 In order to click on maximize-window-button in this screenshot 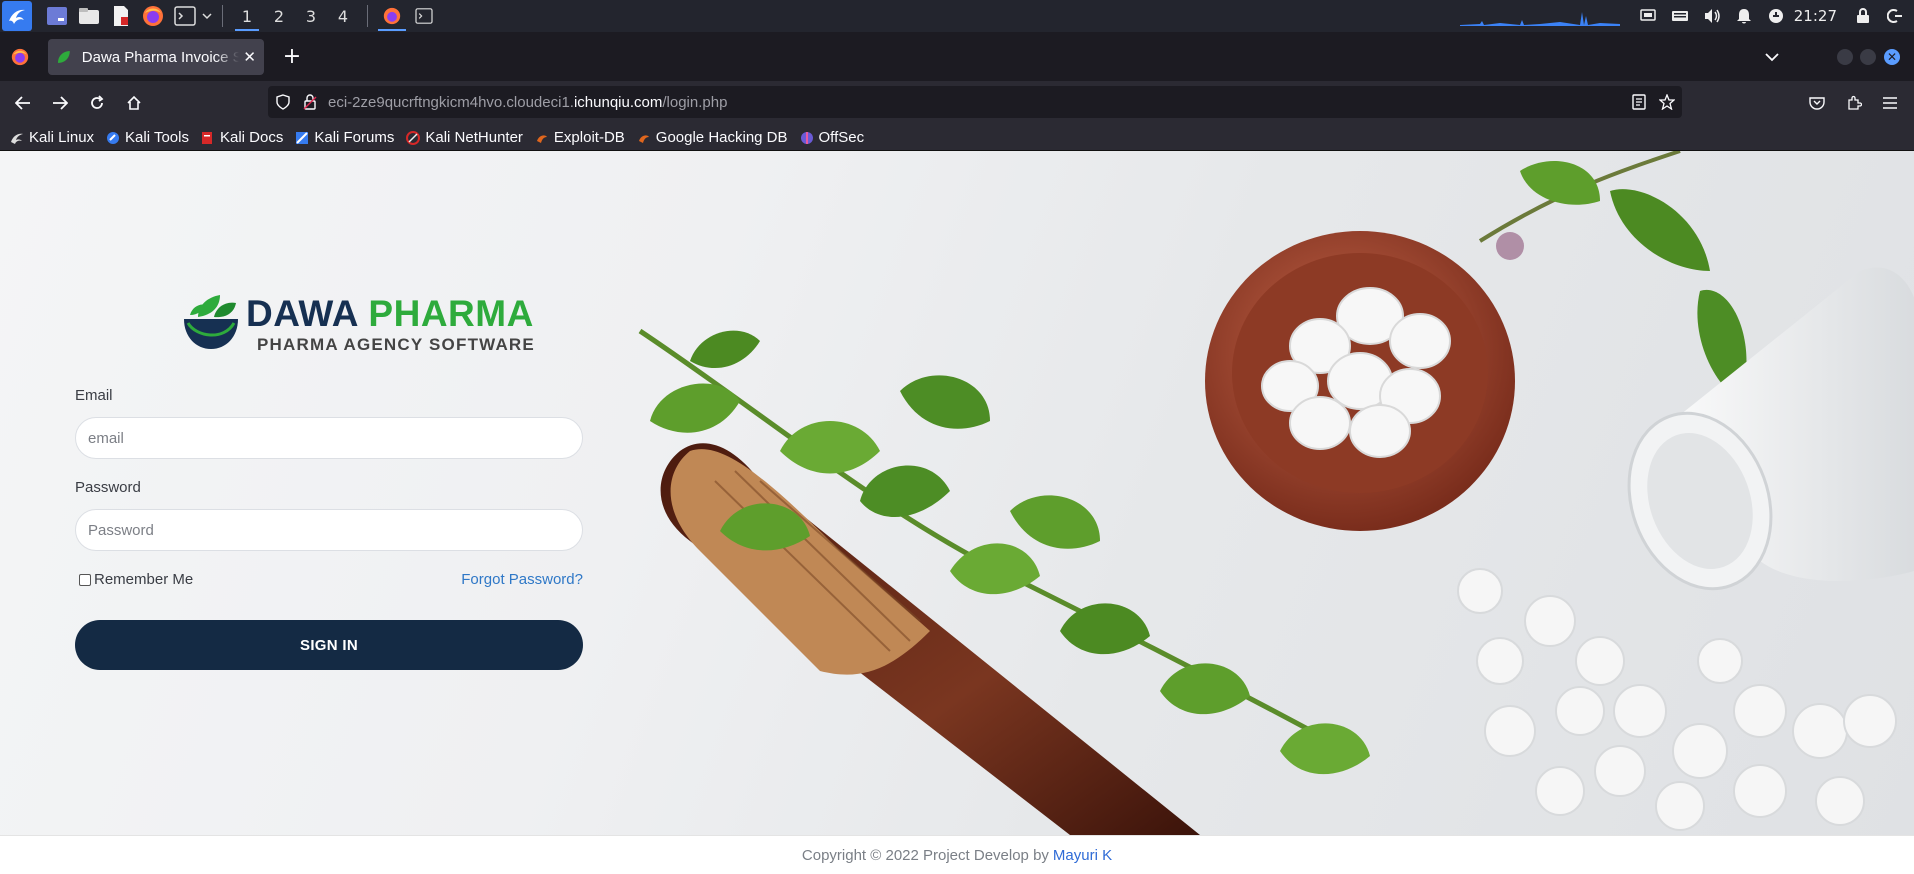, I will do `click(1868, 57)`.